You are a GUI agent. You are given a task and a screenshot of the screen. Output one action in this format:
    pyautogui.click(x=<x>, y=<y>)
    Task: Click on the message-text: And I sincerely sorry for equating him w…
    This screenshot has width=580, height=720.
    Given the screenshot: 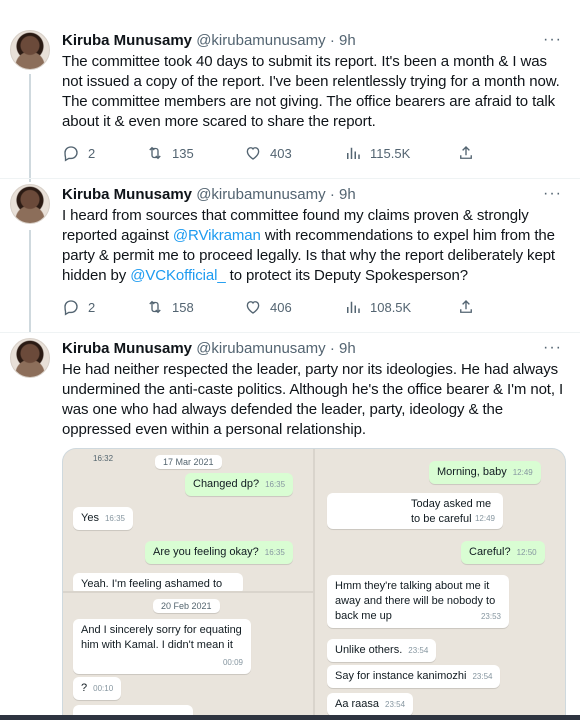 What is the action you would take?
    pyautogui.click(x=161, y=637)
    